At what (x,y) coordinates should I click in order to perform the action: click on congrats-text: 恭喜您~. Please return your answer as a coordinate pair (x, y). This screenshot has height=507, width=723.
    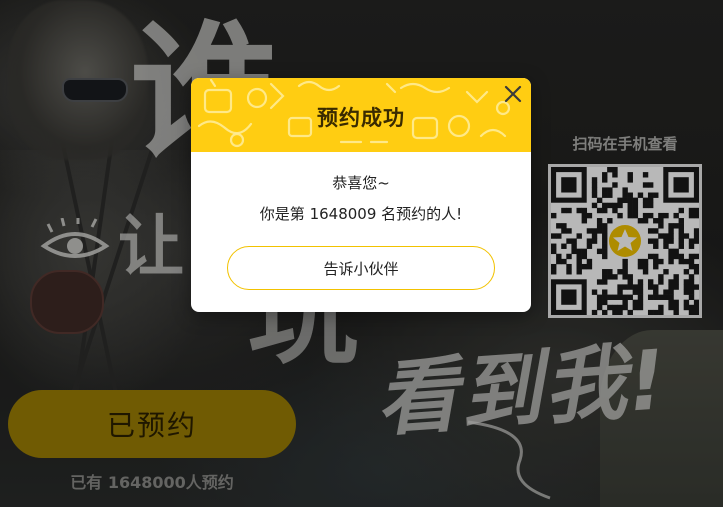
    Looking at the image, I should click on (361, 183).